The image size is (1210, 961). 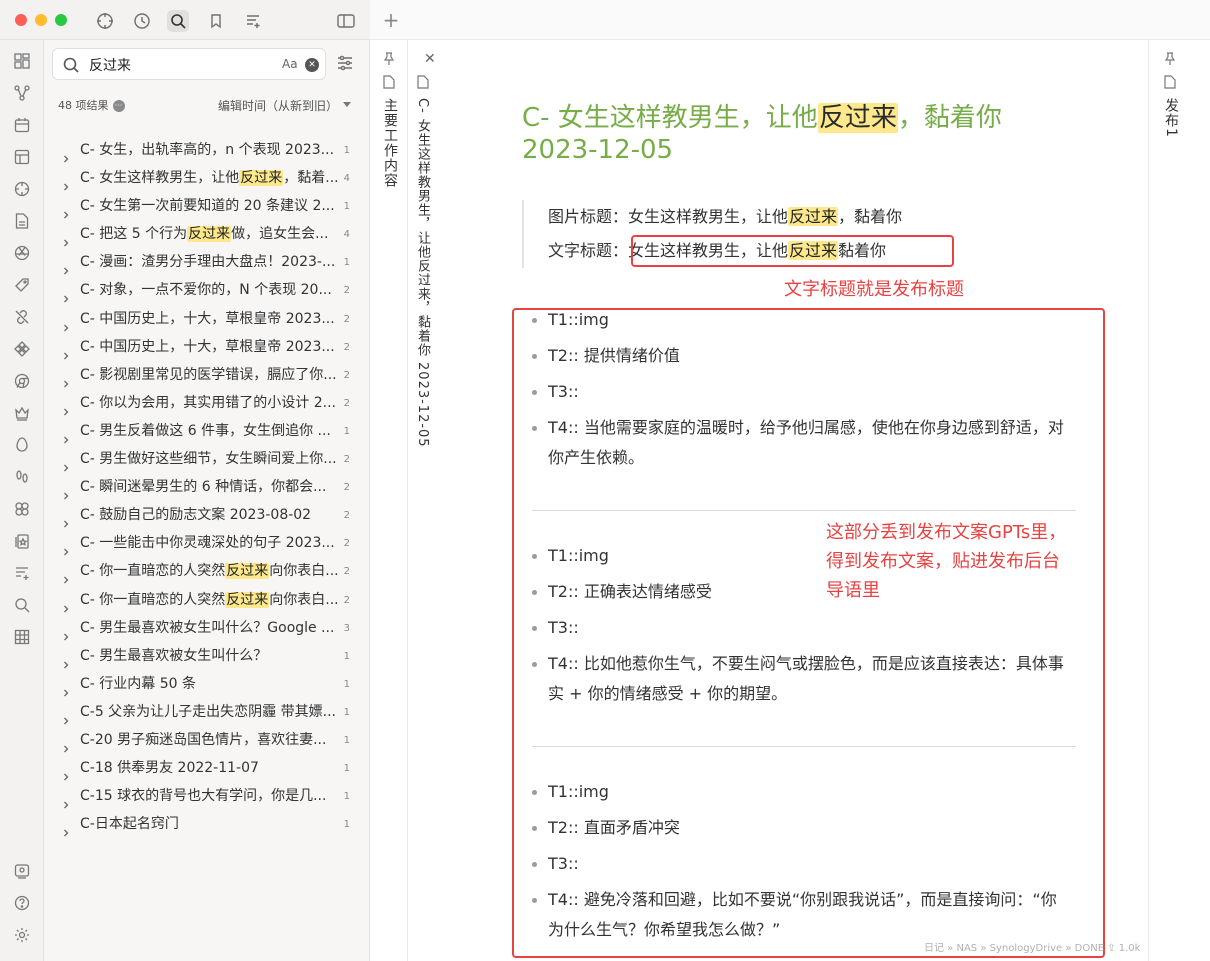 I want to click on search-result-item: C- 女生这样教男生，让他反过来，黏着... 4, so click(x=206, y=178).